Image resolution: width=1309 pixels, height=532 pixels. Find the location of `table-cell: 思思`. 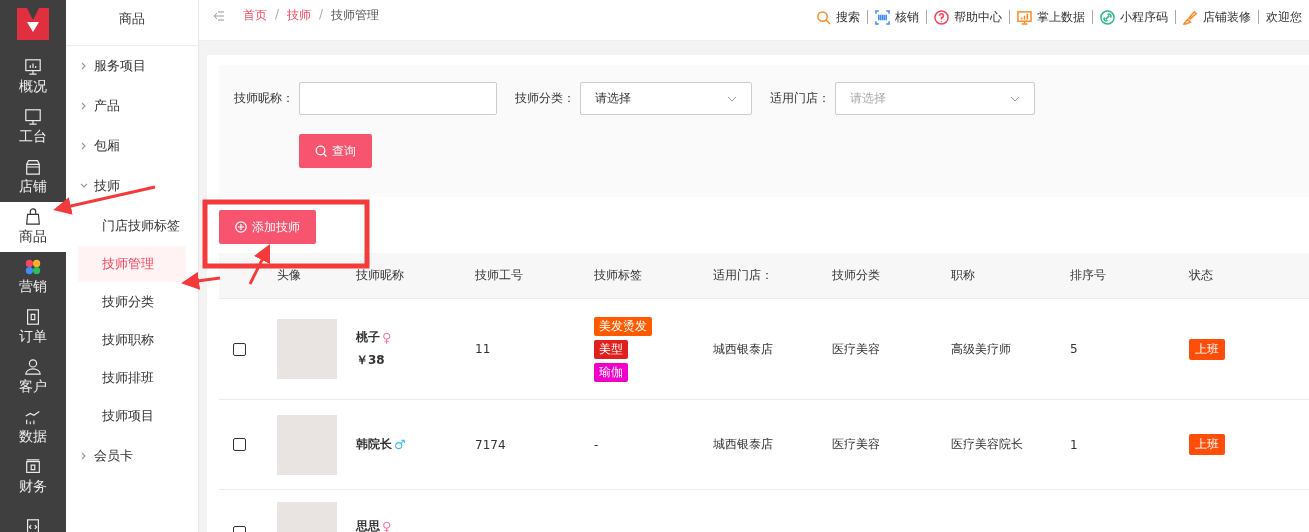

table-cell: 思思 is located at coordinates (368, 525).